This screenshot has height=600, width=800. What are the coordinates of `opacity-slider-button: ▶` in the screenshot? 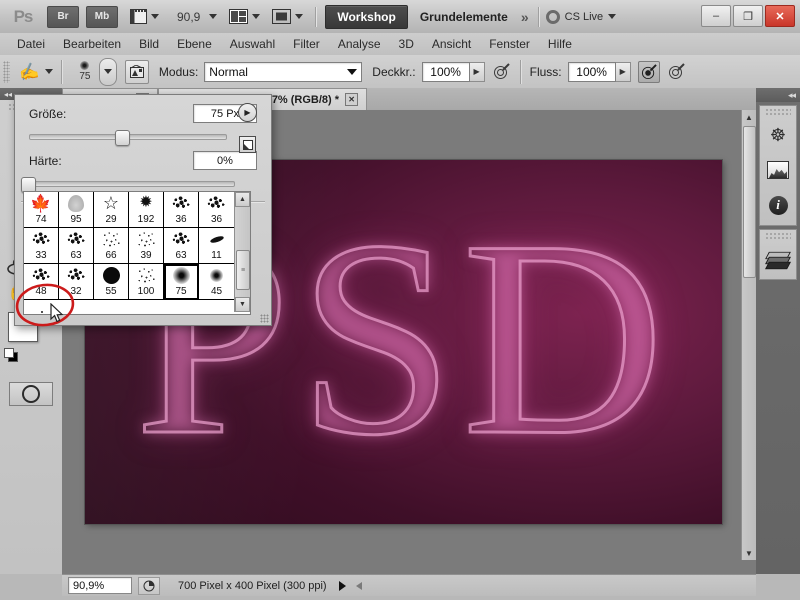 It's located at (477, 71).